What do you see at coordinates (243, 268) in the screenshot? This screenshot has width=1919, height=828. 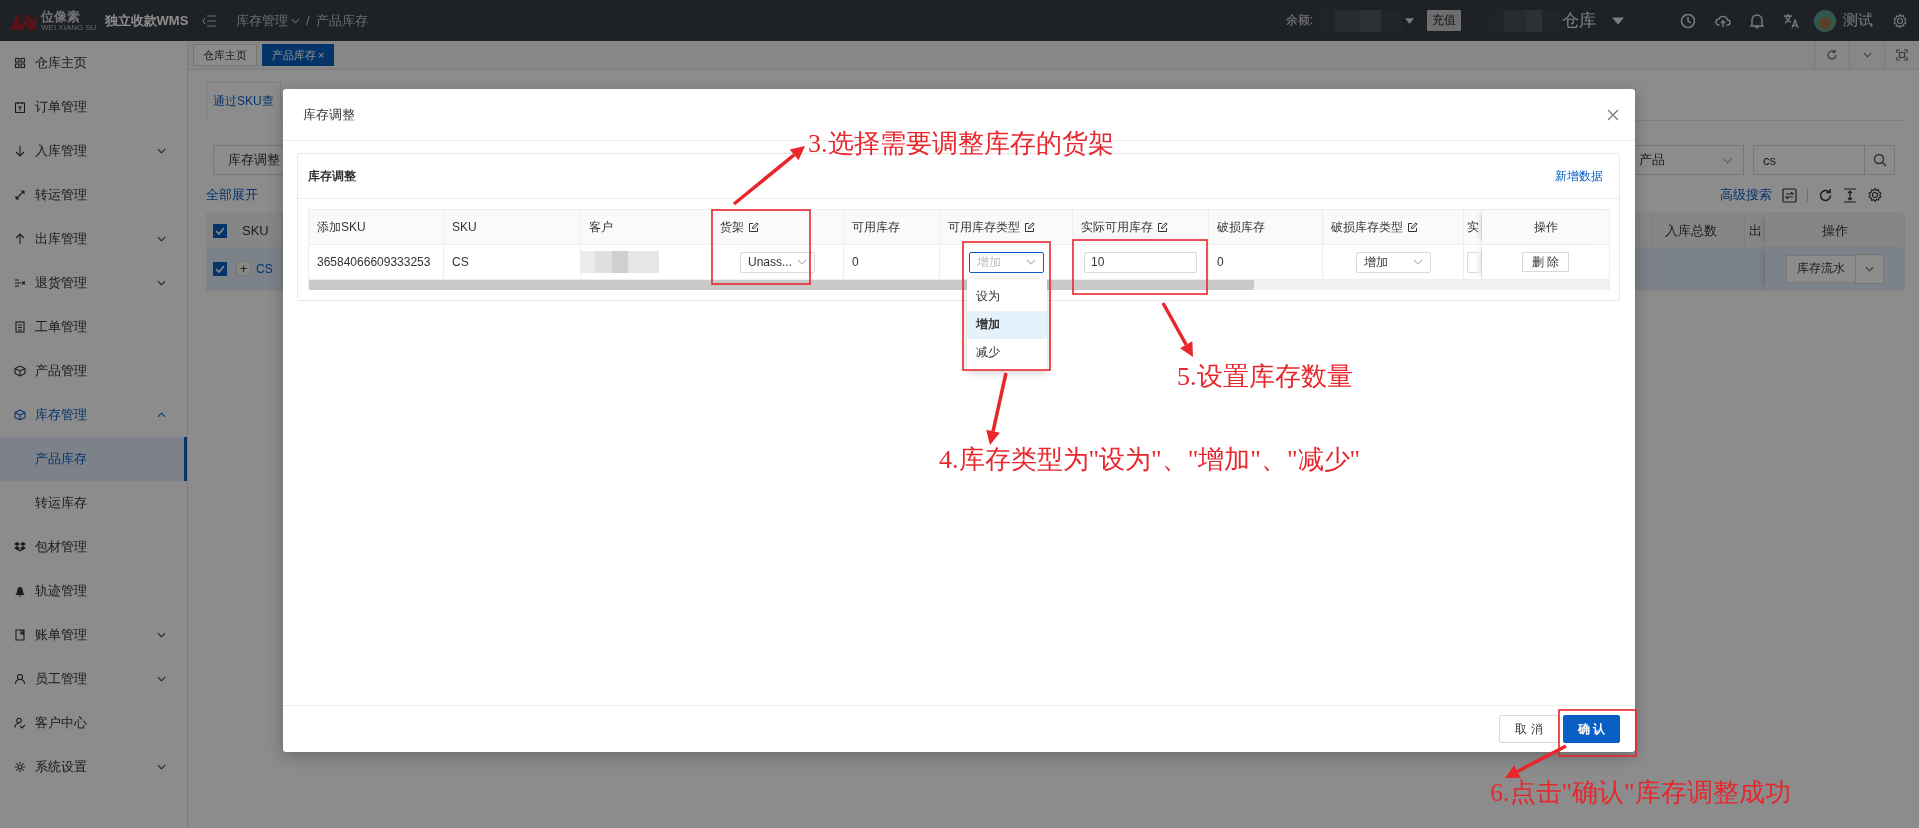 I see `expand-button: +` at bounding box center [243, 268].